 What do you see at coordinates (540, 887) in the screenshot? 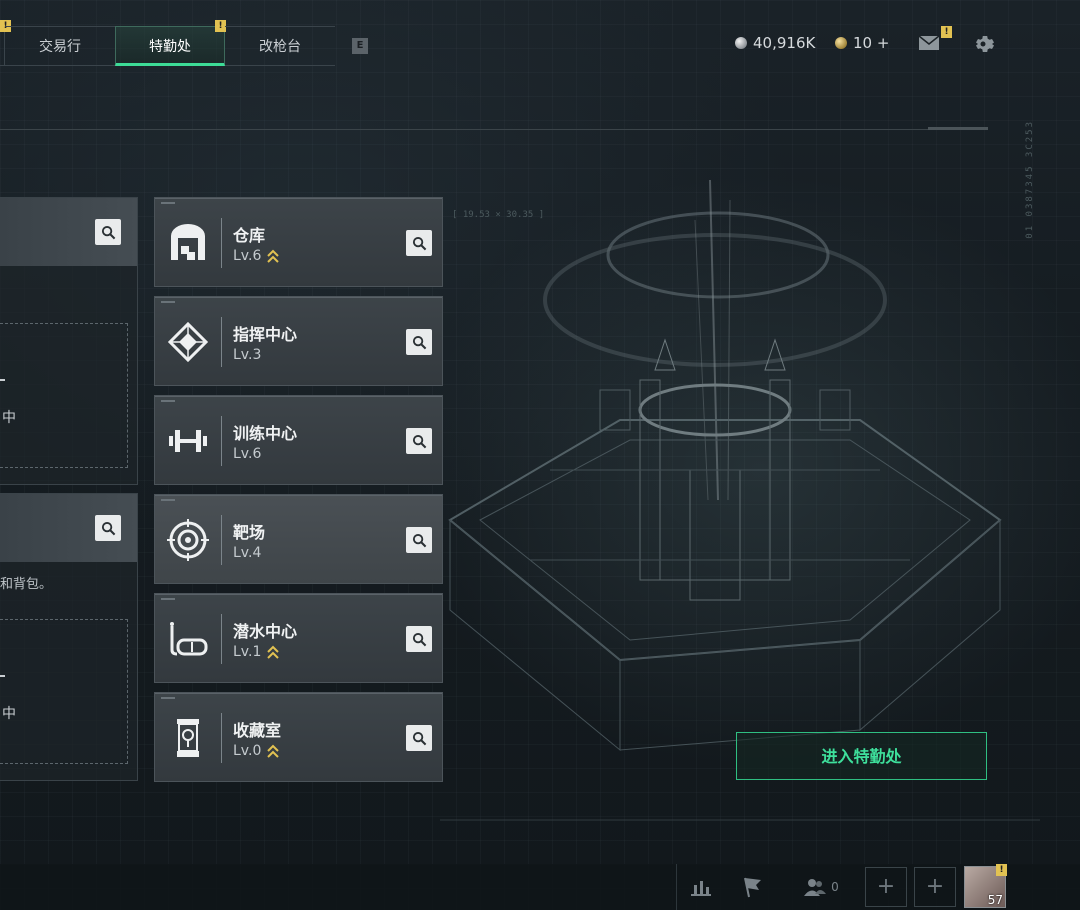
I see `bottom-bar: 0 + + ! 57` at bounding box center [540, 887].